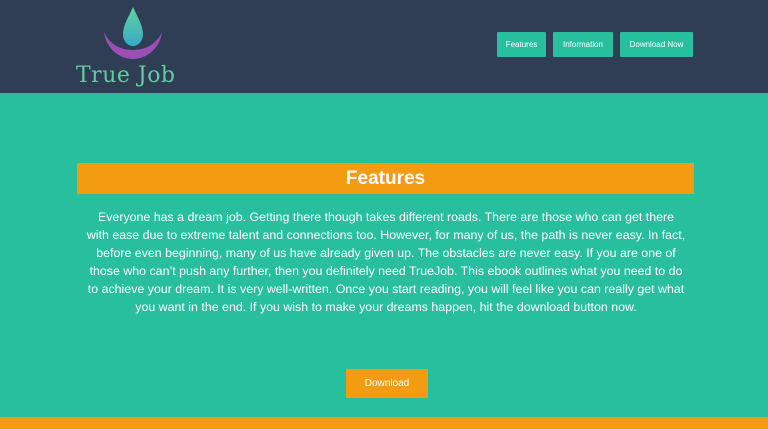 The image size is (768, 429). What do you see at coordinates (133, 33) in the screenshot?
I see `lotus-drop-icon` at bounding box center [133, 33].